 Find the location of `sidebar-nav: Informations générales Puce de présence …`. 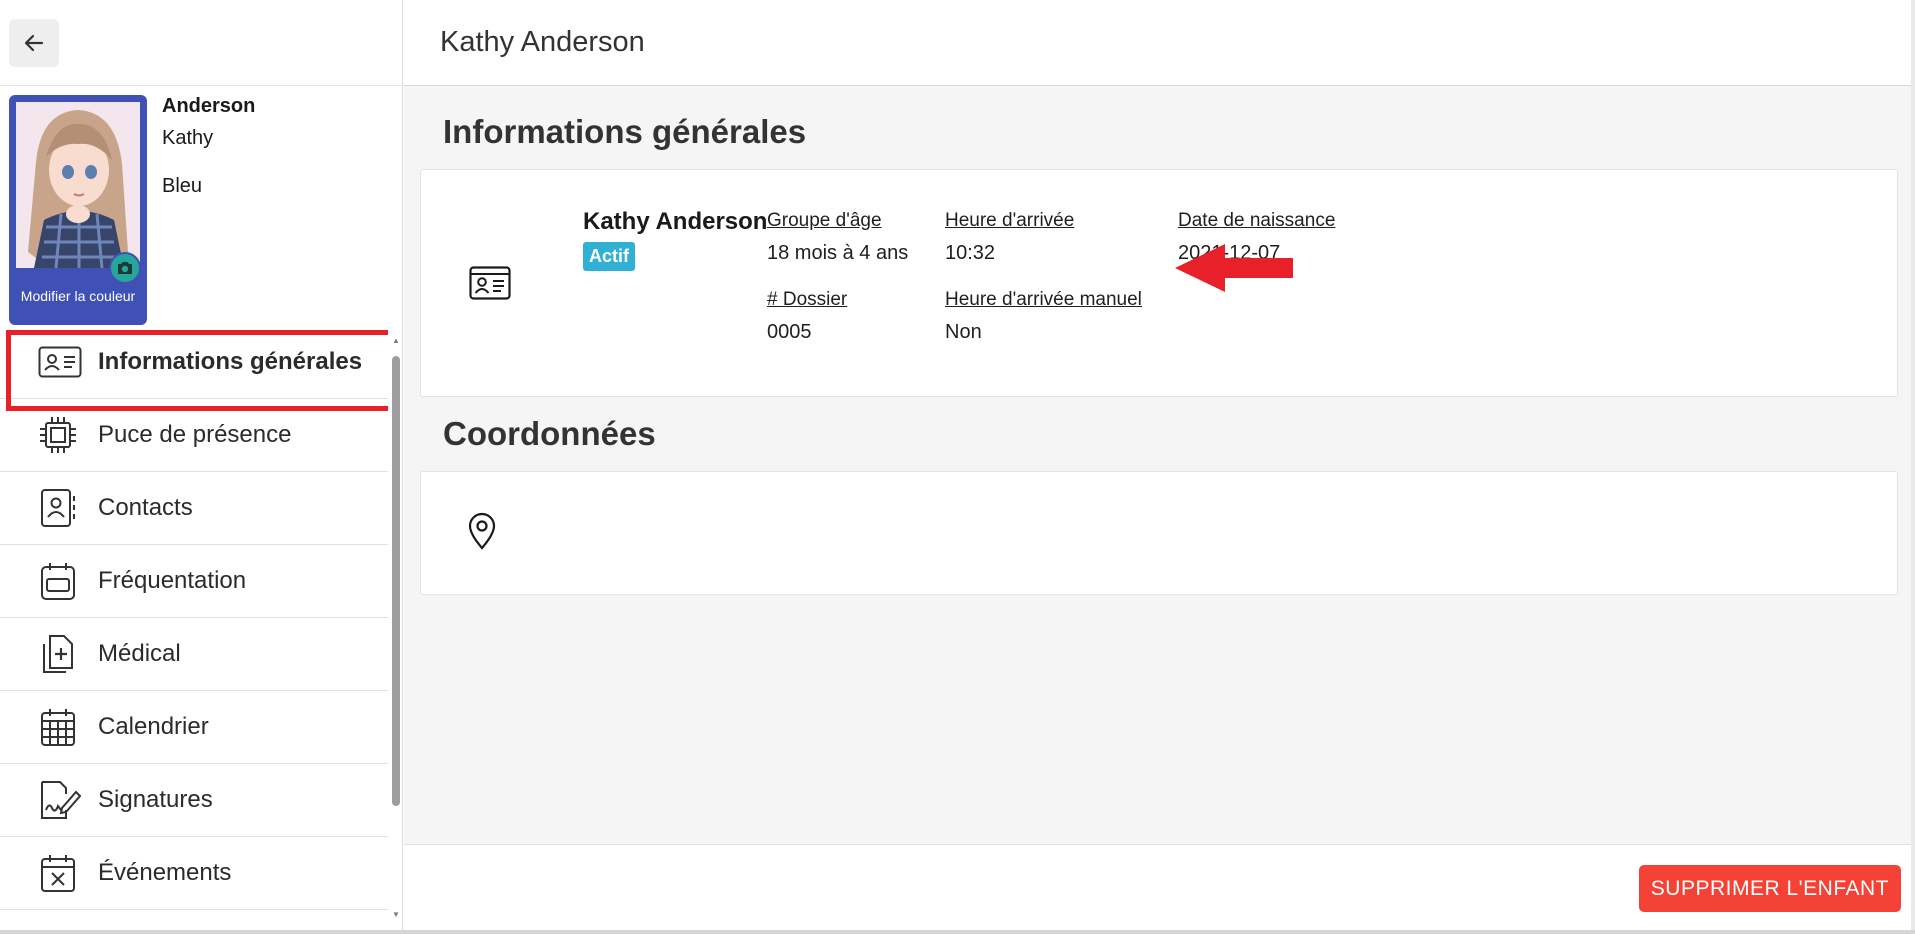

sidebar-nav: Informations générales Puce de présence … is located at coordinates (194, 623).